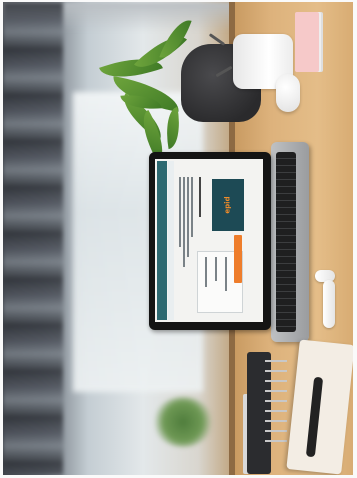 This screenshot has width=357, height=478. What do you see at coordinates (307, 42) in the screenshot?
I see `sticky-notes` at bounding box center [307, 42].